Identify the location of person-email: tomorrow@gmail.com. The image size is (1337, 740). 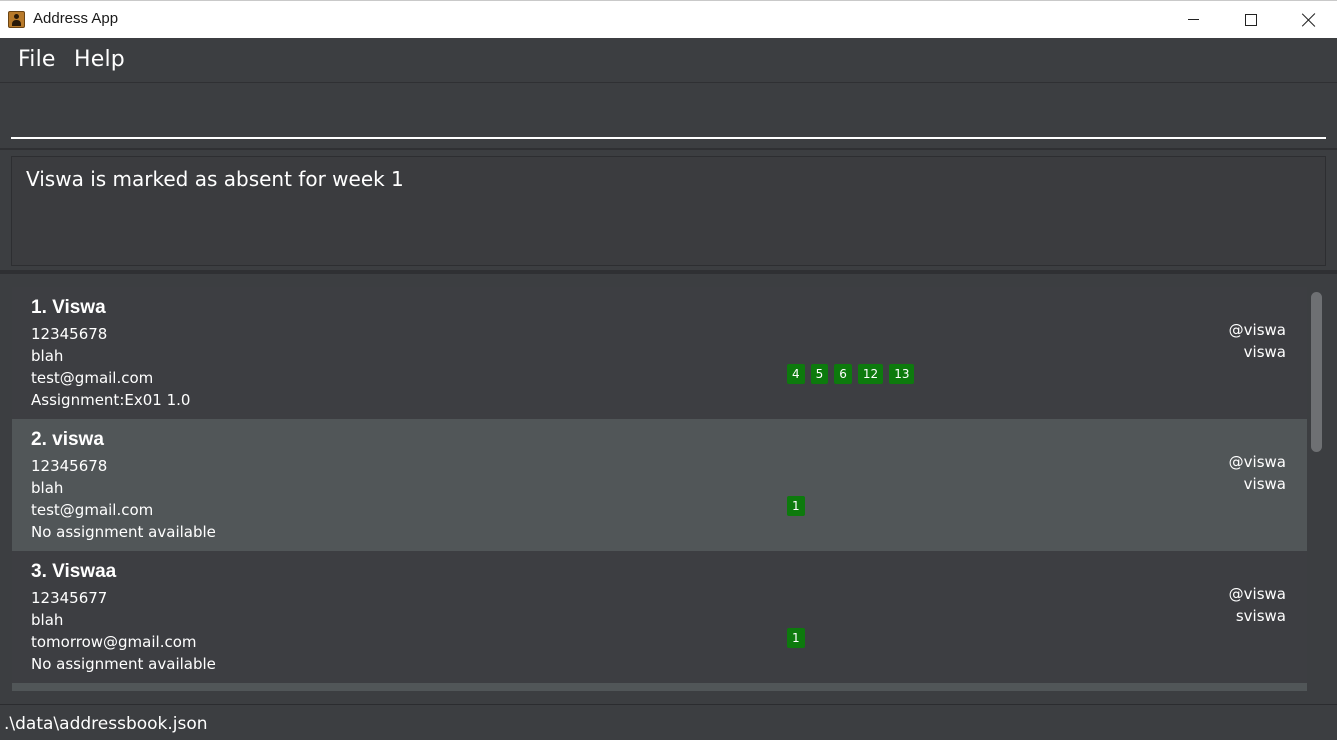
(114, 642).